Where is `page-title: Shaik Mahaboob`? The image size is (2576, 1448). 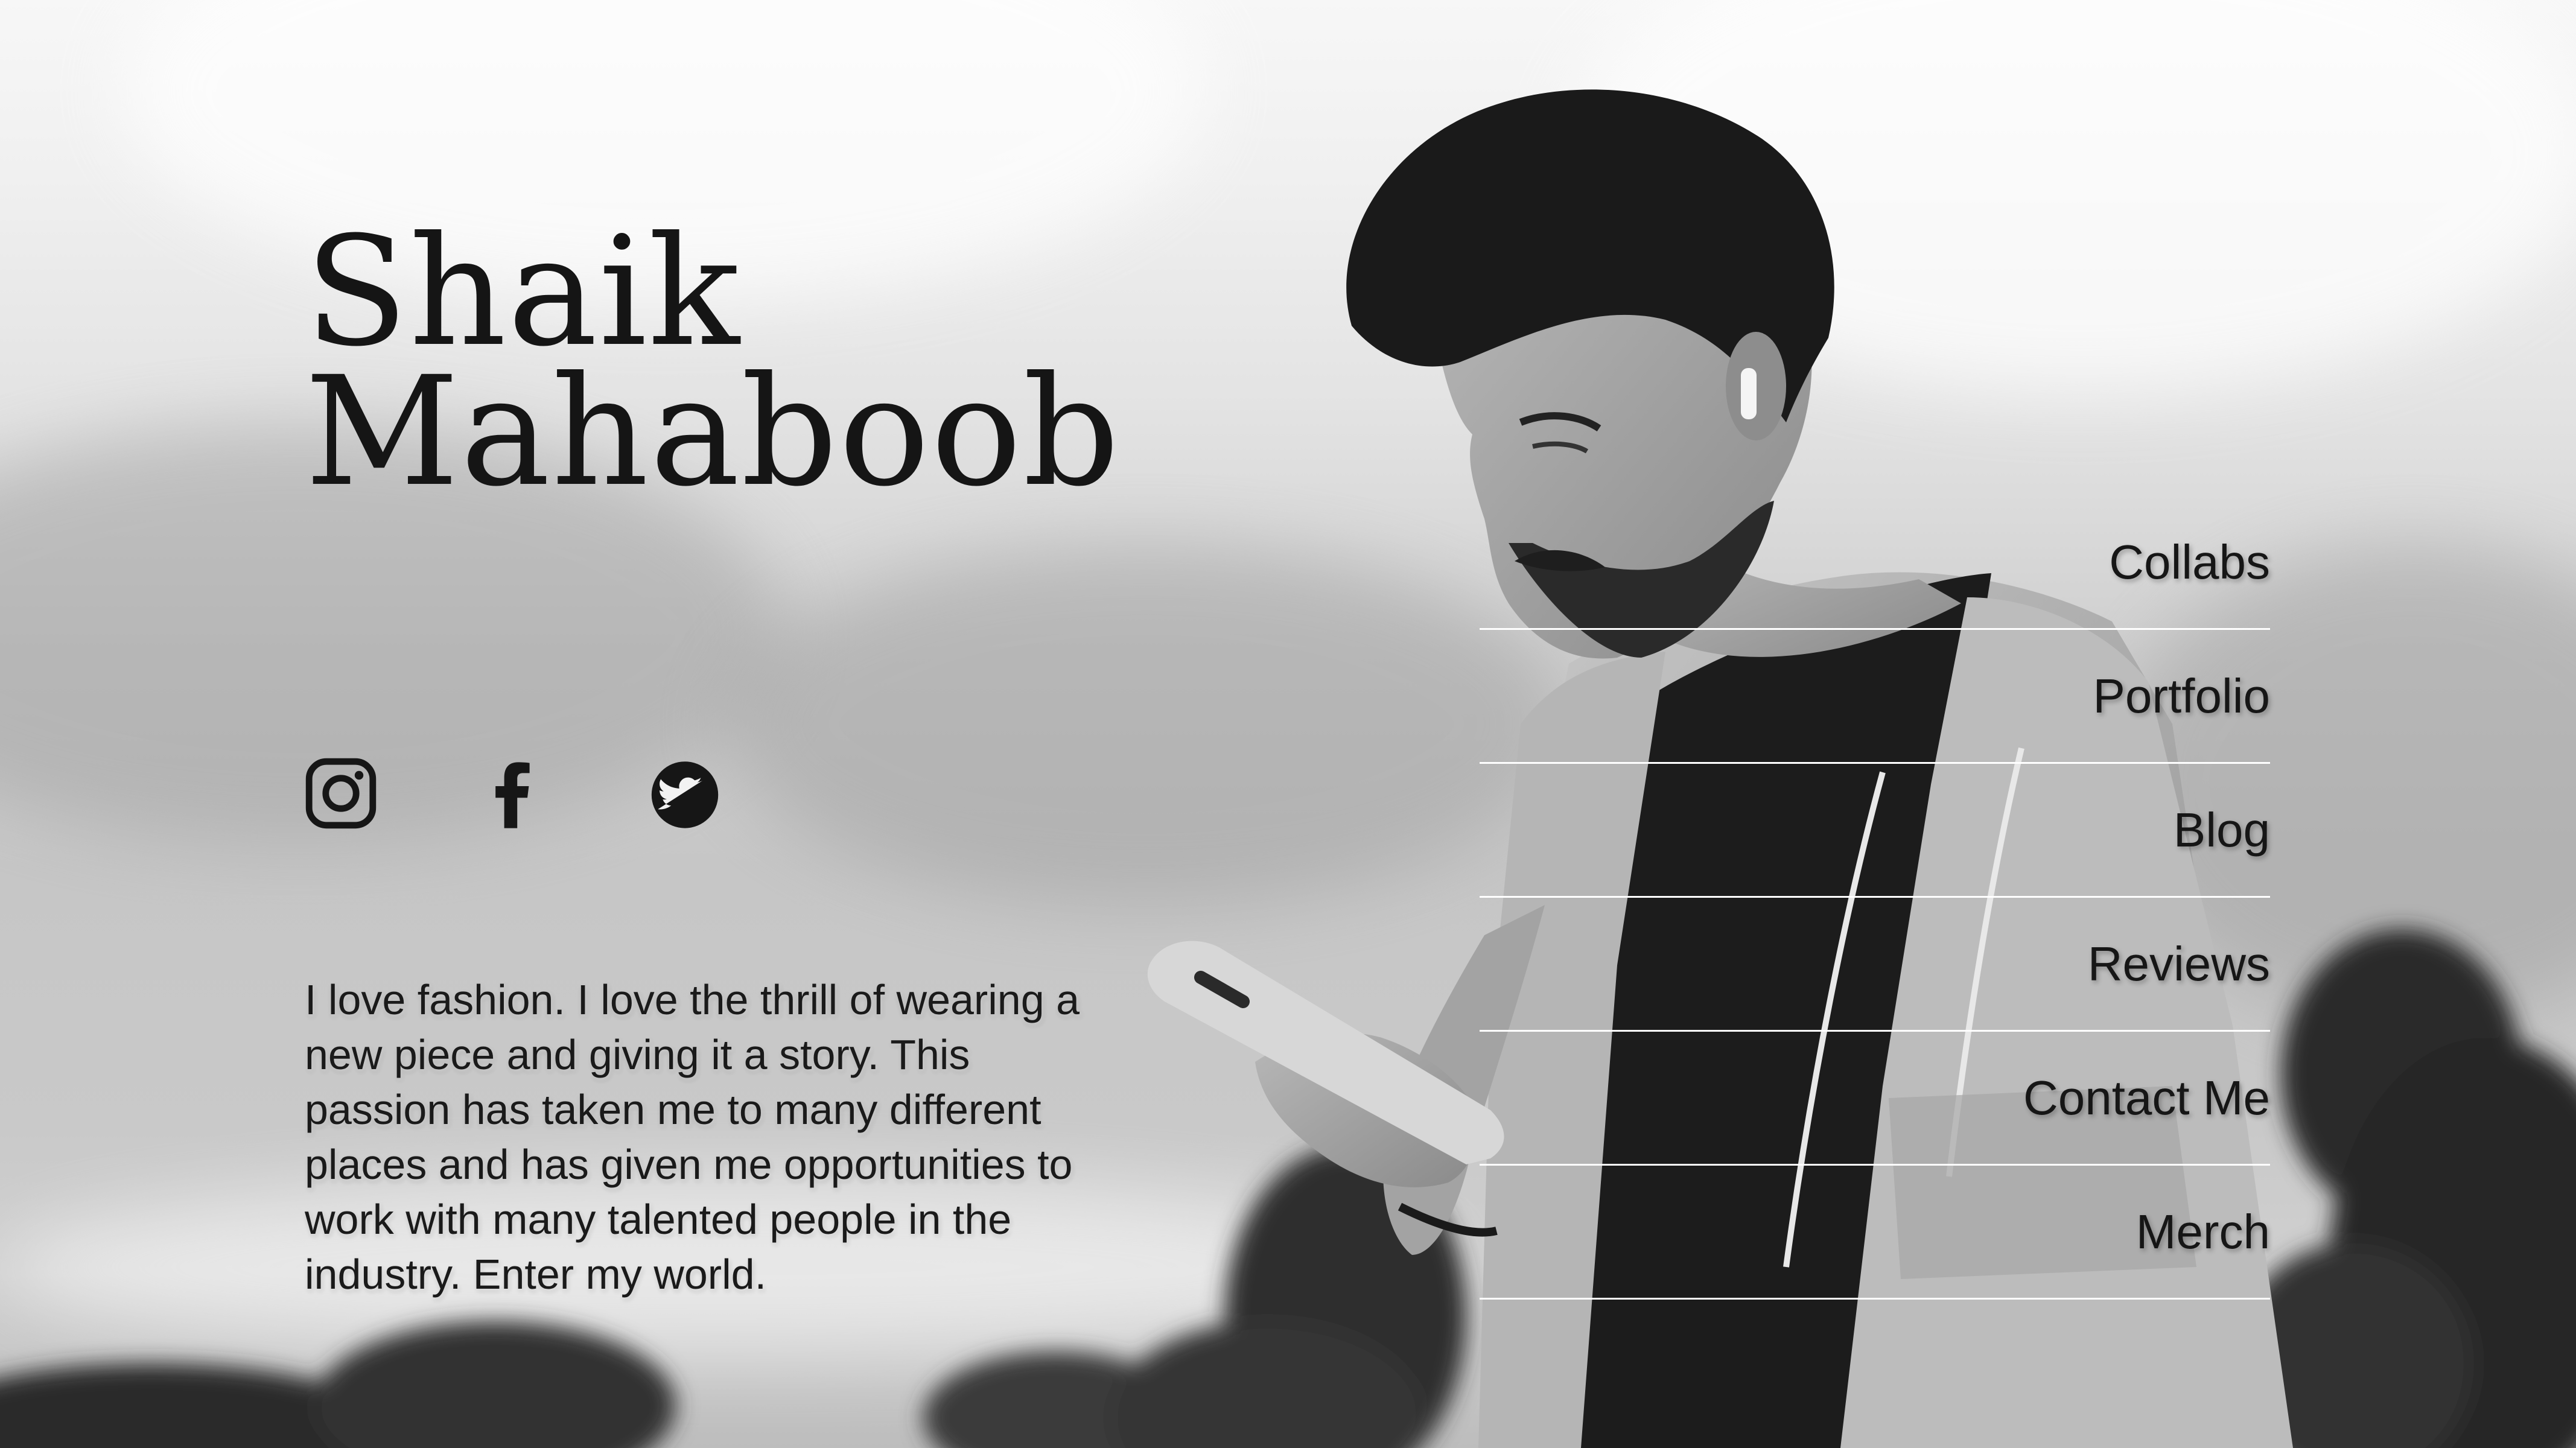 page-title: Shaik Mahaboob is located at coordinates (713, 361).